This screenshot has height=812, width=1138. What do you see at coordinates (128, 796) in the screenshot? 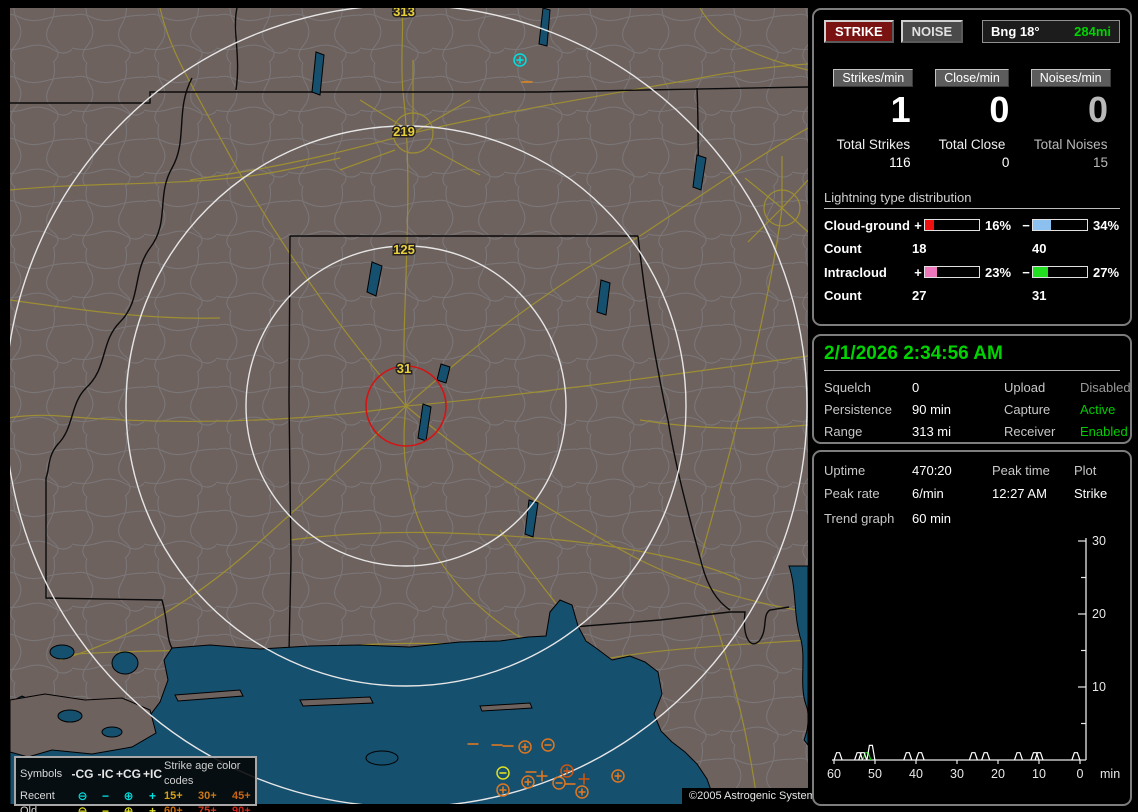
I see `recent-cg-pos-icon: ⊕` at bounding box center [128, 796].